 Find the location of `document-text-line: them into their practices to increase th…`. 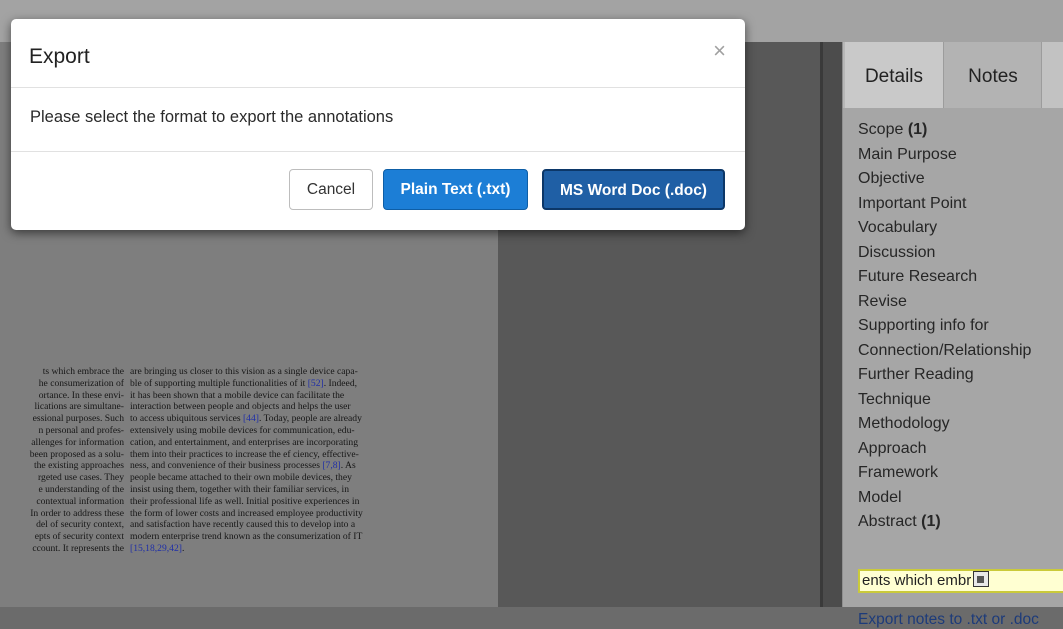

document-text-line: them into their practices to increase th… is located at coordinates (244, 454).